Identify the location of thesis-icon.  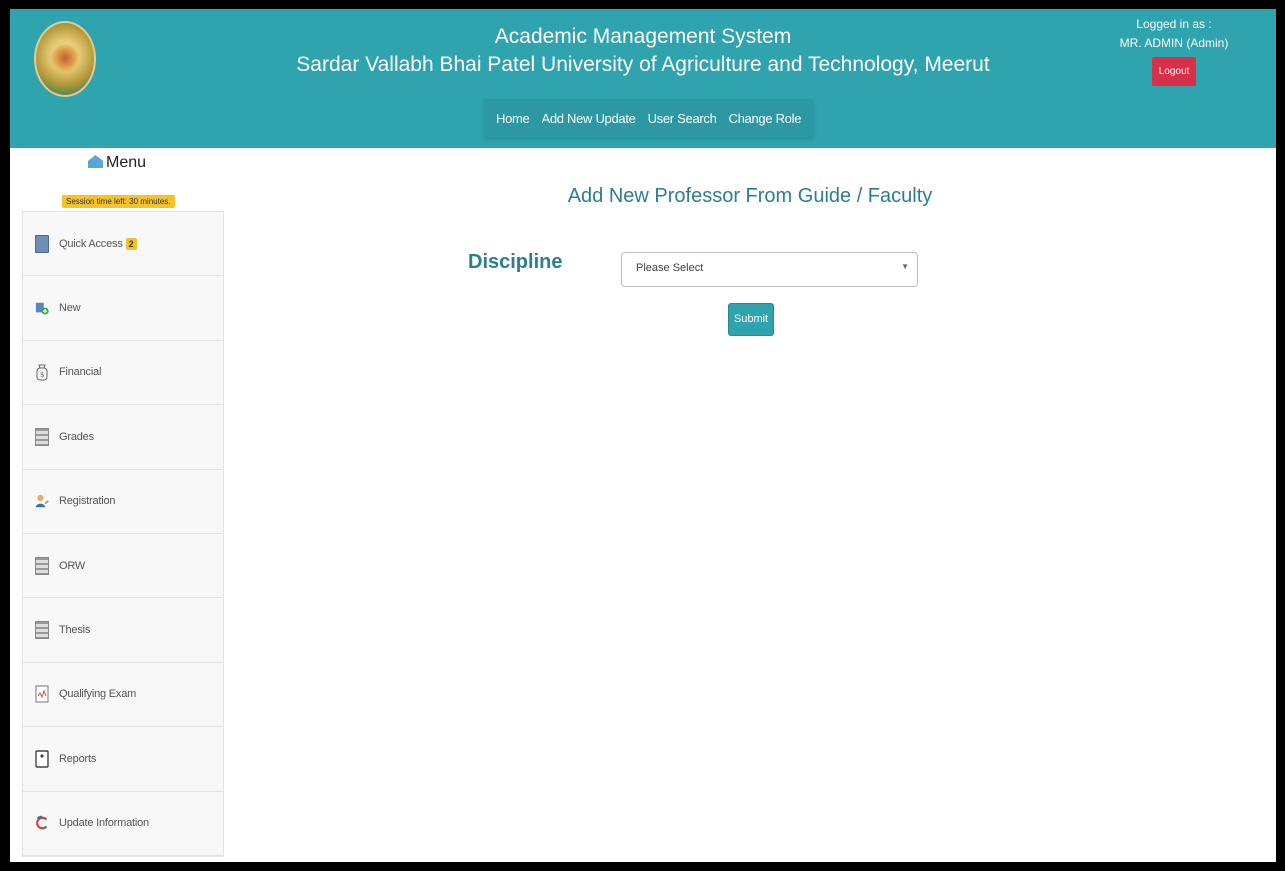
(42, 630).